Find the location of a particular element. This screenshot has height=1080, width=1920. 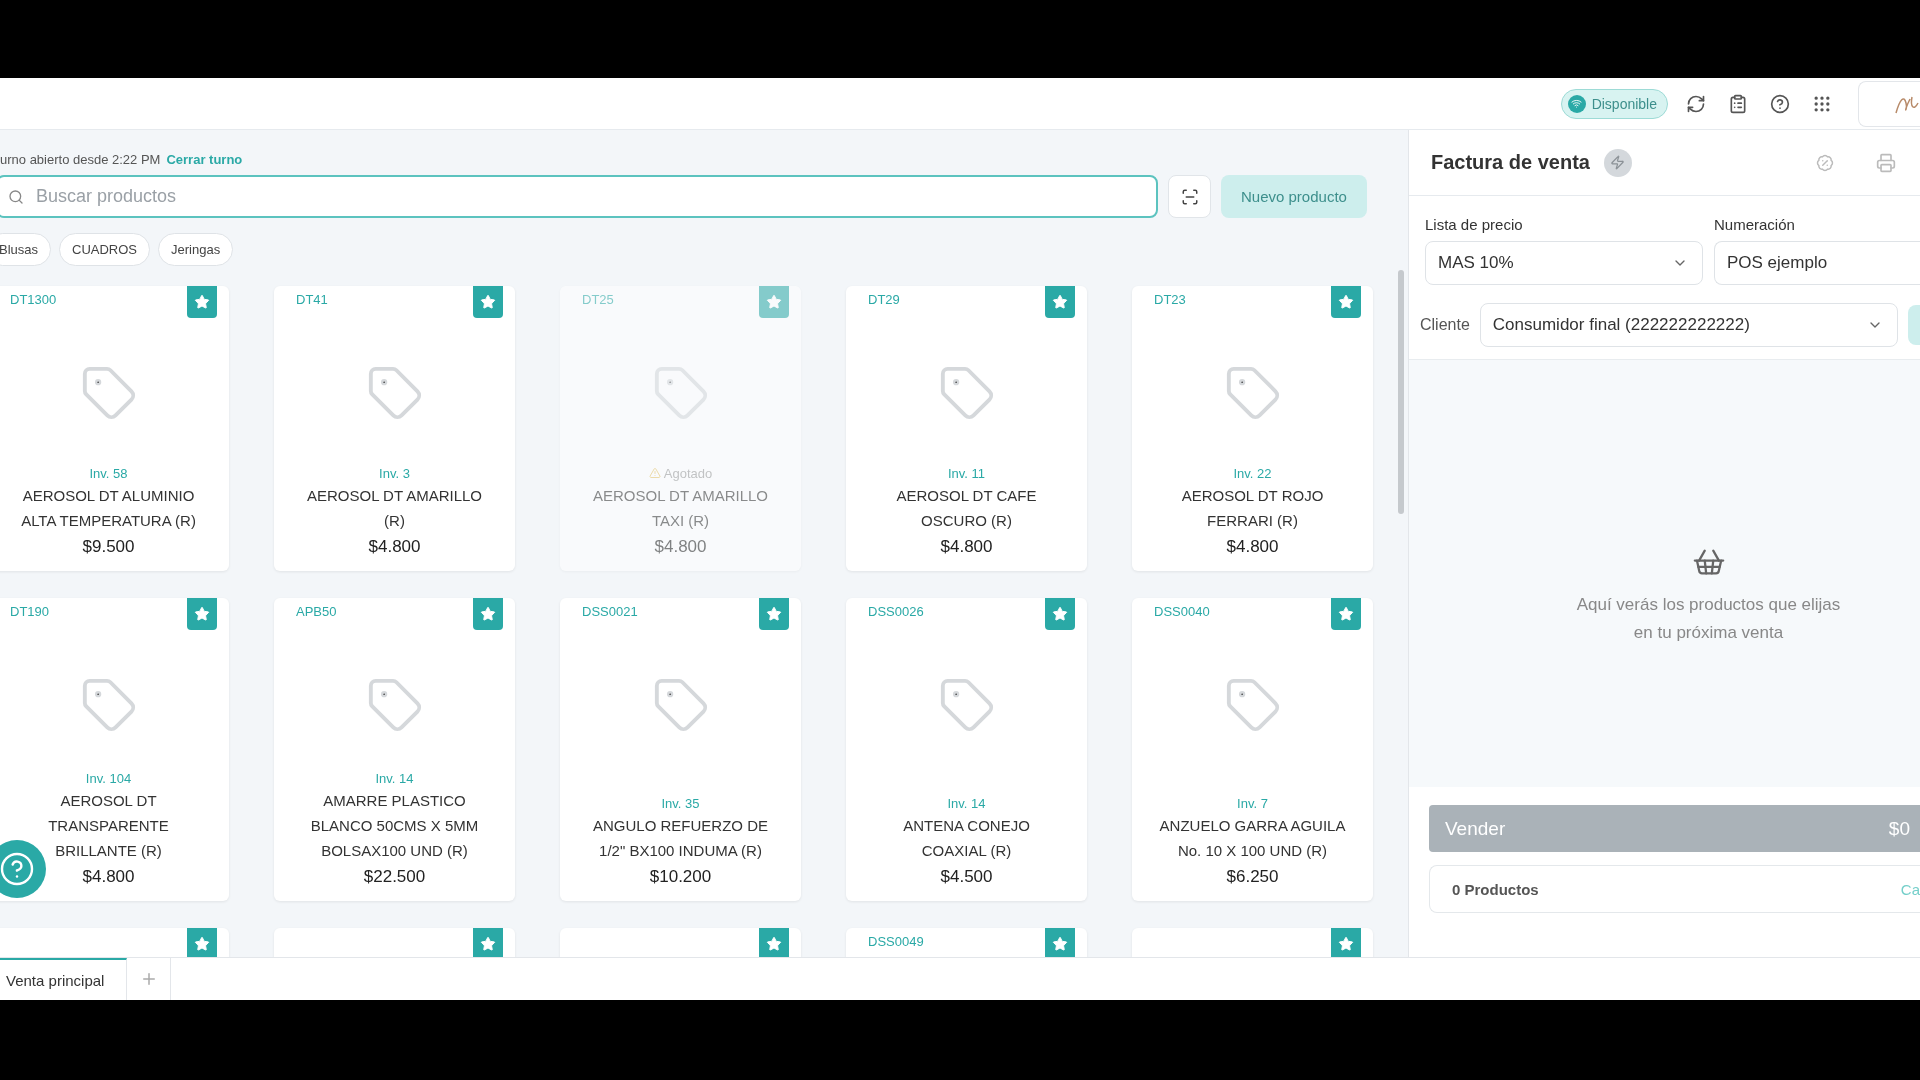

scrollbar-thumb is located at coordinates (1401, 392).